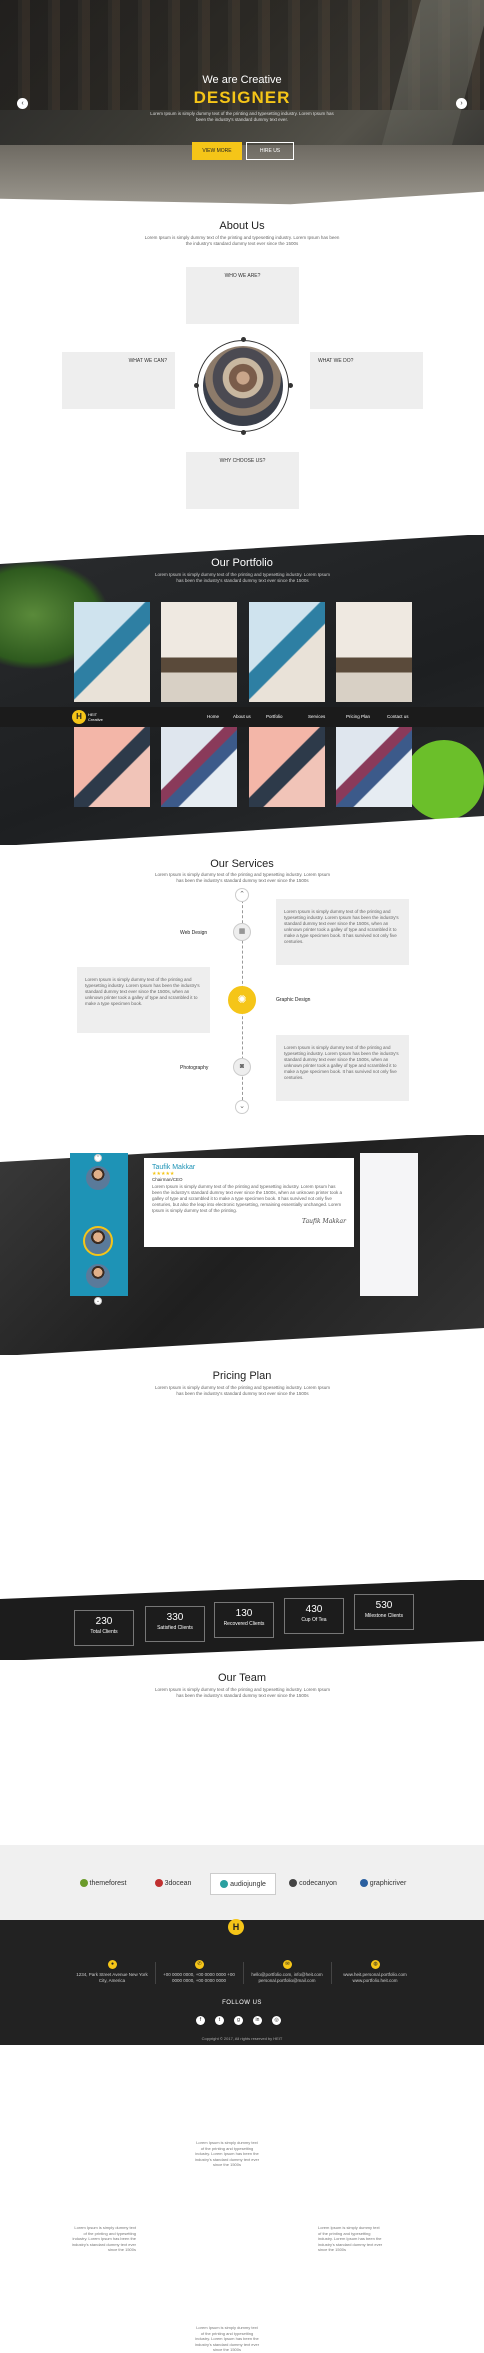 The height and width of the screenshot is (2353, 484). What do you see at coordinates (242, 716) in the screenshot?
I see `nav-about: About us` at bounding box center [242, 716].